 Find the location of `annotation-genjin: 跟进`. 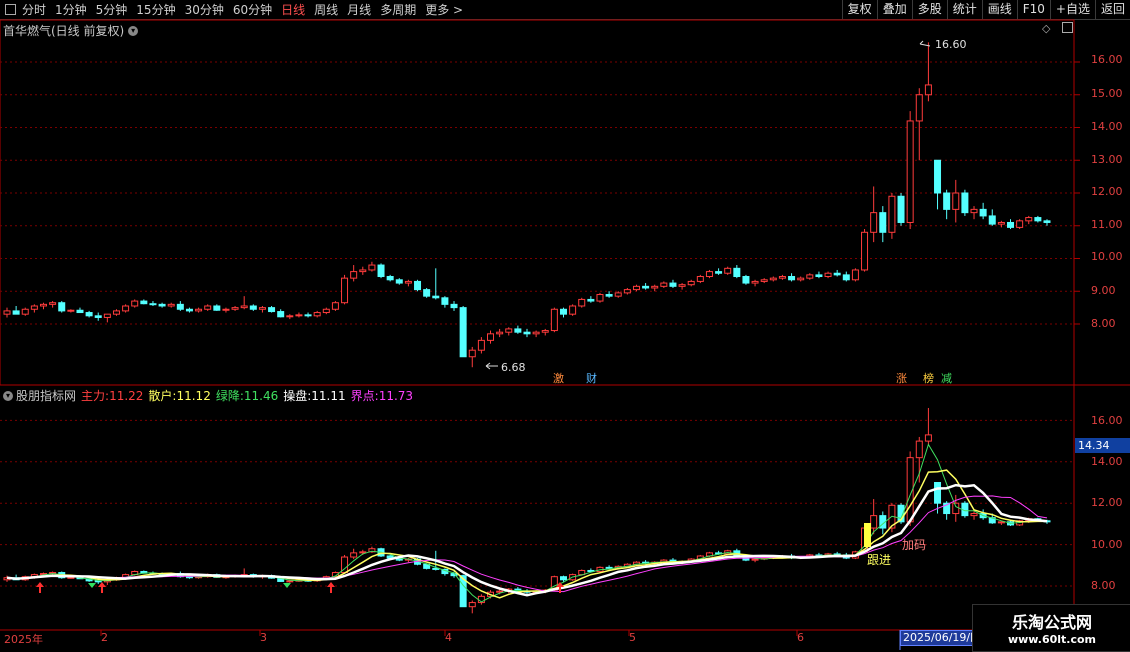

annotation-genjin: 跟进 is located at coordinates (879, 560).